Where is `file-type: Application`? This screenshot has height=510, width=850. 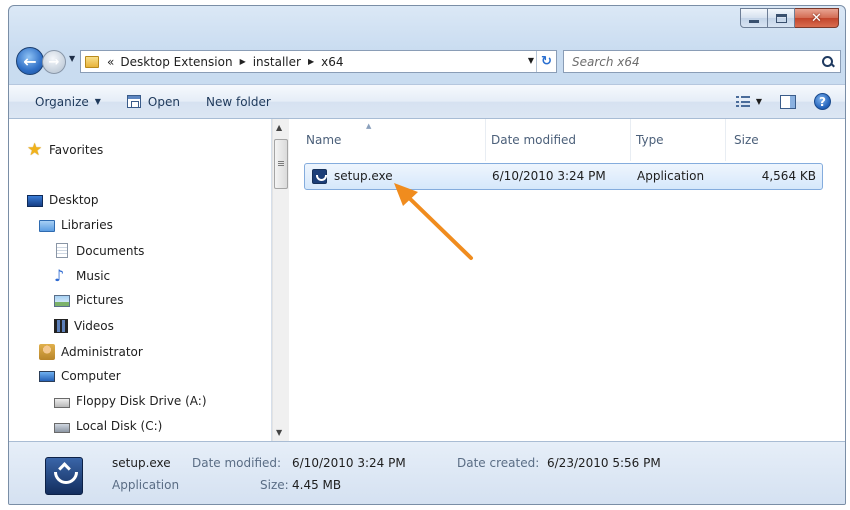
file-type: Application is located at coordinates (671, 176).